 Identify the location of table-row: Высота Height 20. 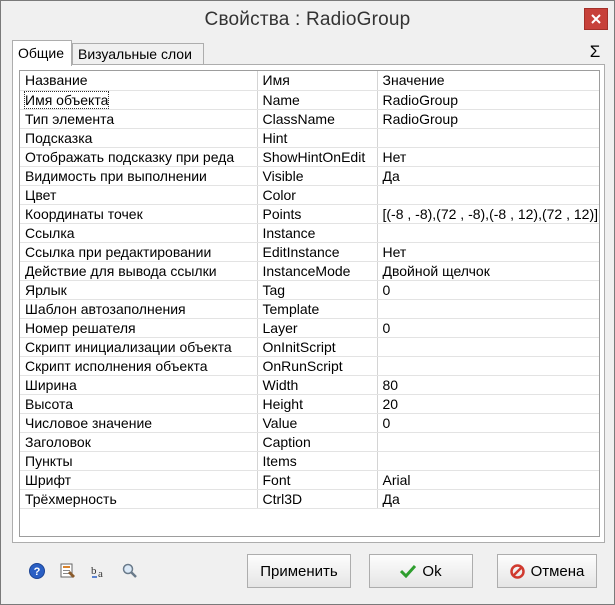
(309, 404).